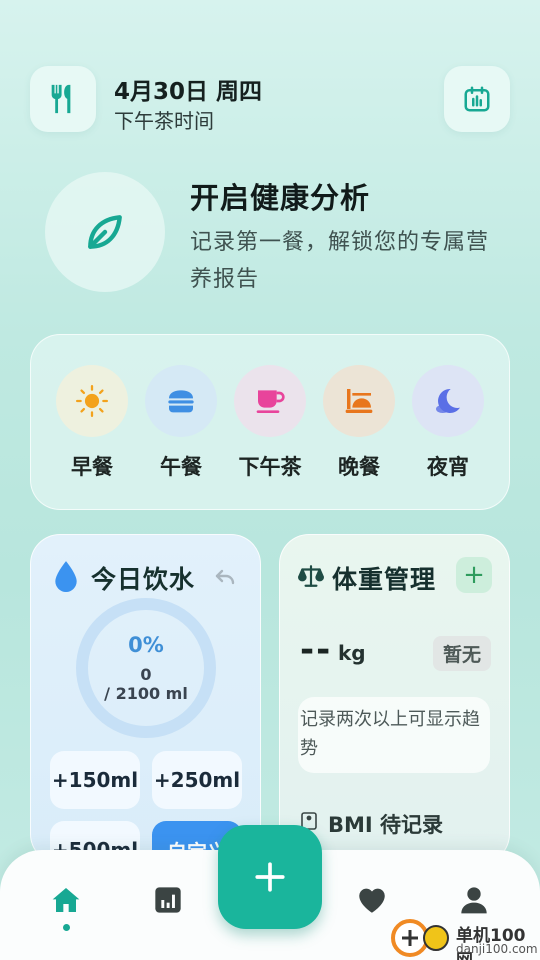  What do you see at coordinates (188, 92) in the screenshot?
I see `current-date: 4月30日 周四` at bounding box center [188, 92].